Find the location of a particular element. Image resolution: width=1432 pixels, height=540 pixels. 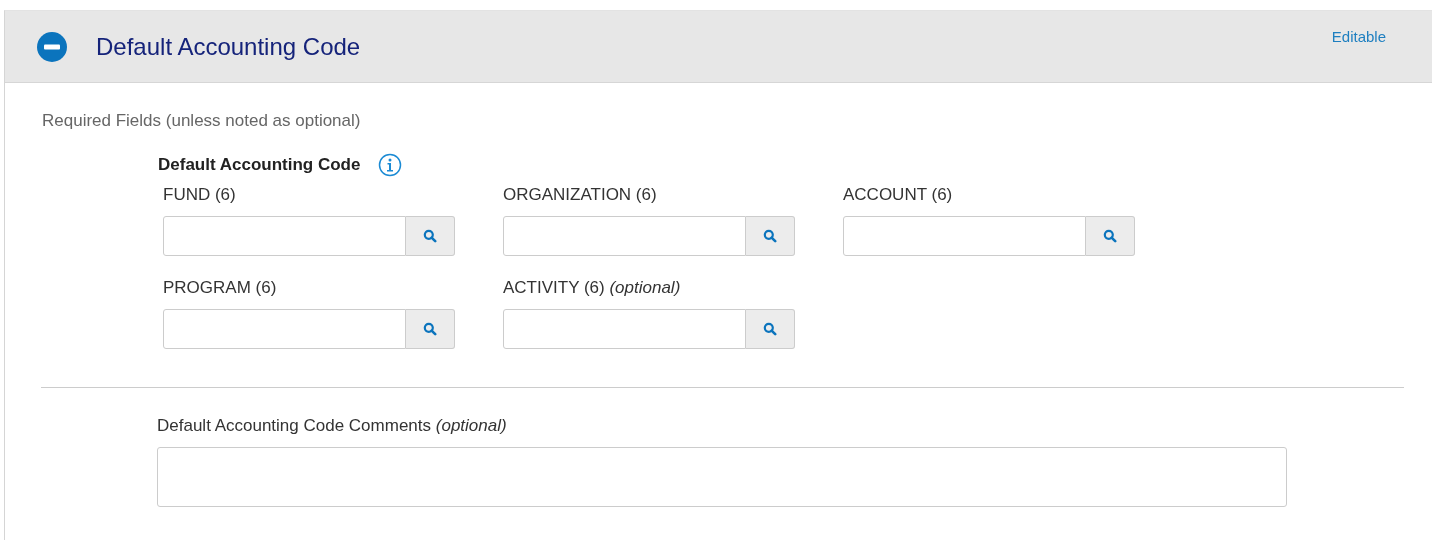

required-note: Required Fields (unless noted as optional) is located at coordinates (202, 121).